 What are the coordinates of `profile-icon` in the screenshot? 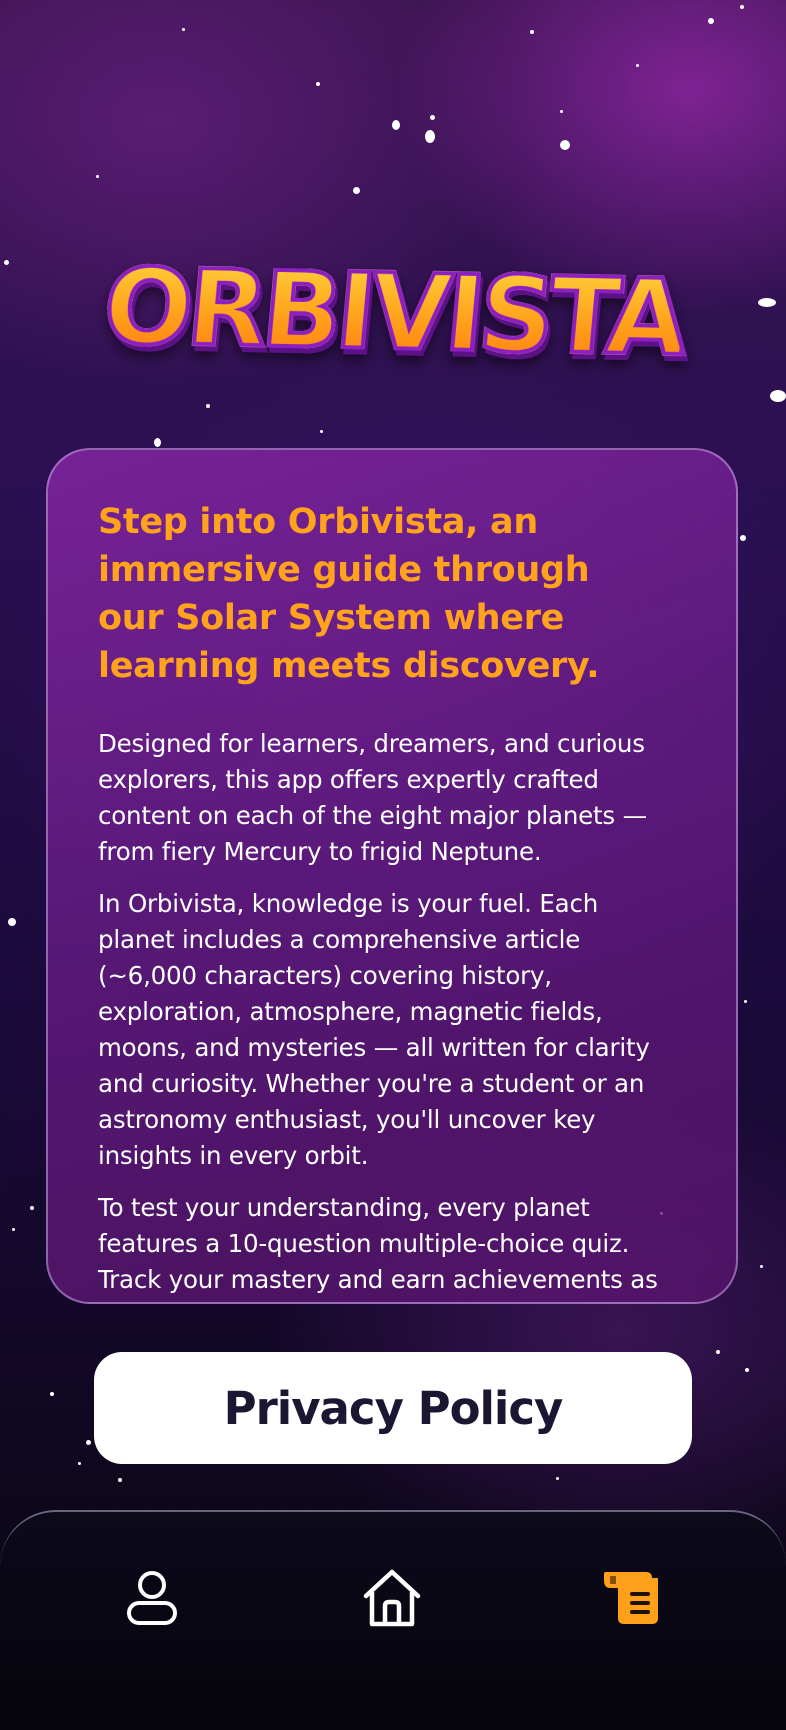 It's located at (152, 1598).